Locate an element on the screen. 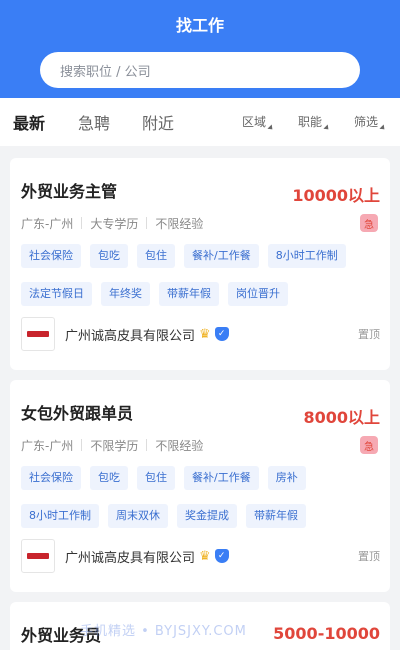 Image resolution: width=400 pixels, height=650 pixels. benefit-tags: 社会保险 包吃 包住 餐补/工作餐 房补 is located at coordinates (168, 478).